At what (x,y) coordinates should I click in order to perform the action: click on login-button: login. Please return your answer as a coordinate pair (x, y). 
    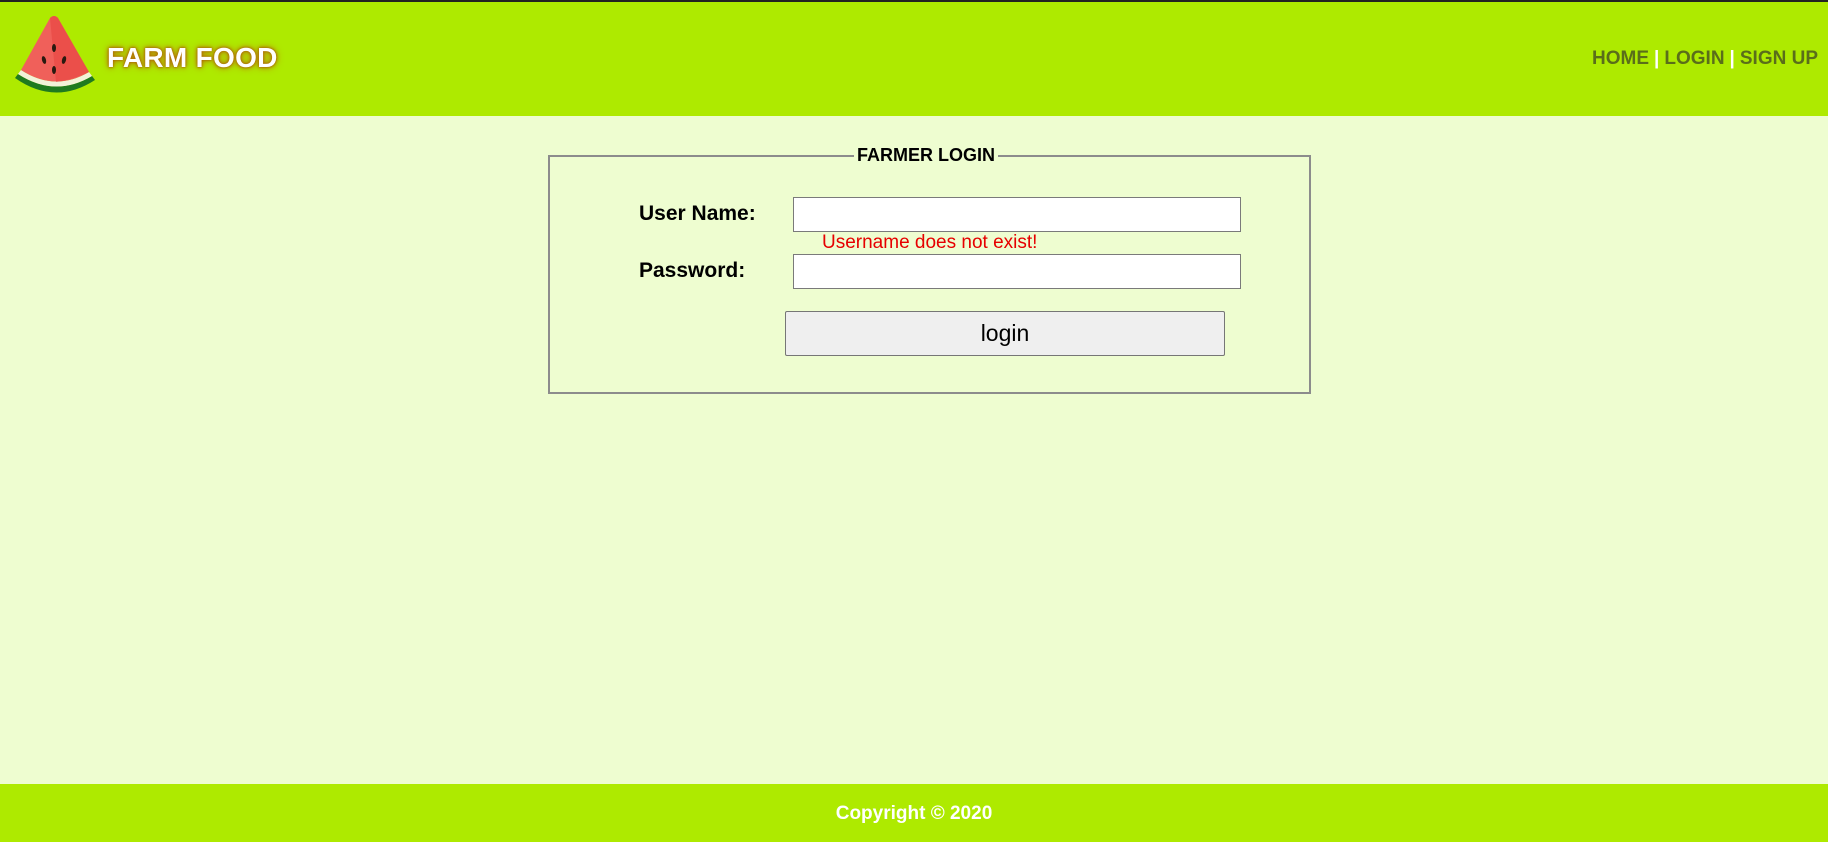
    Looking at the image, I should click on (1005, 333).